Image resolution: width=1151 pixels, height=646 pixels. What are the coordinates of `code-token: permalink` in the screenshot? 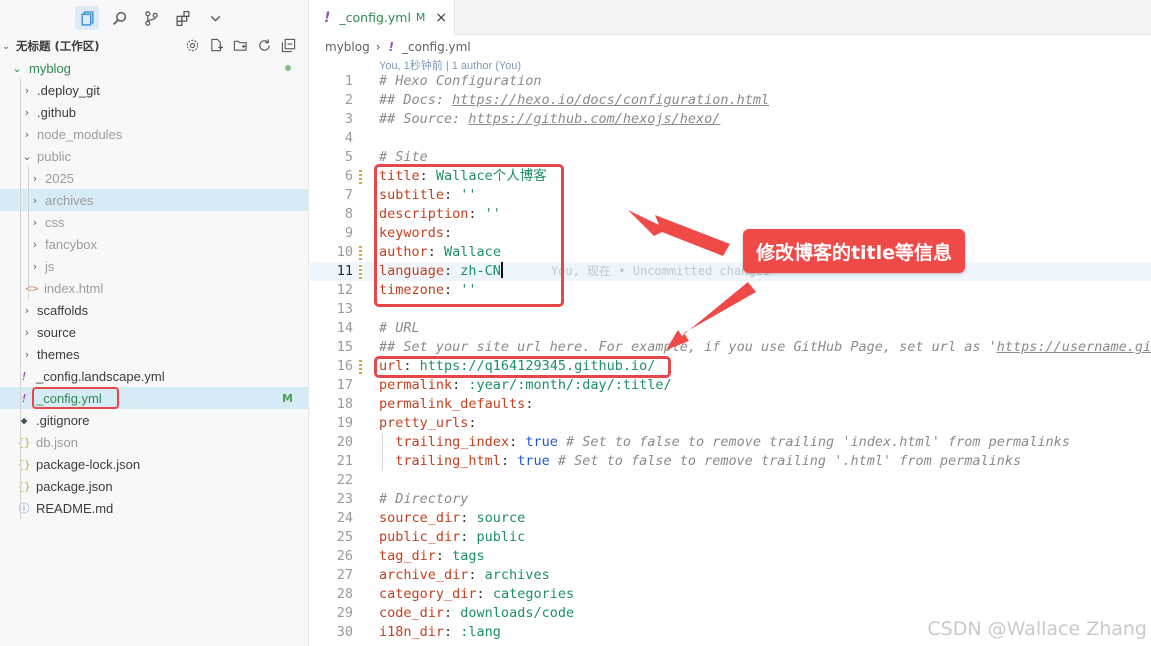 It's located at (416, 385).